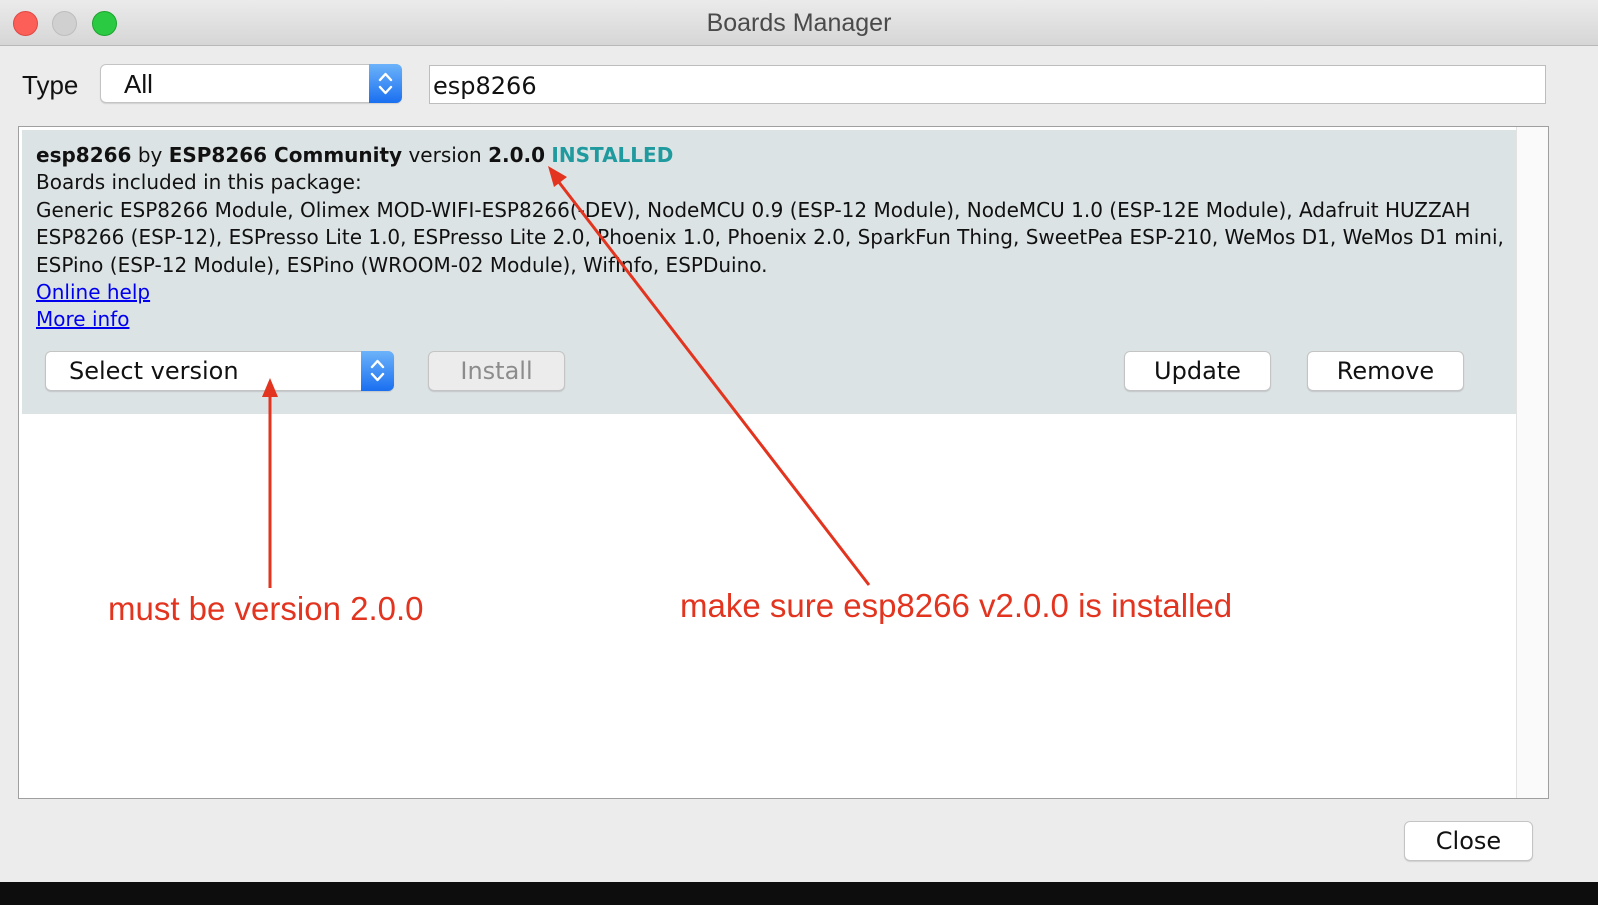 The height and width of the screenshot is (905, 1598). Describe the element at coordinates (987, 84) in the screenshot. I see `search-input` at that location.